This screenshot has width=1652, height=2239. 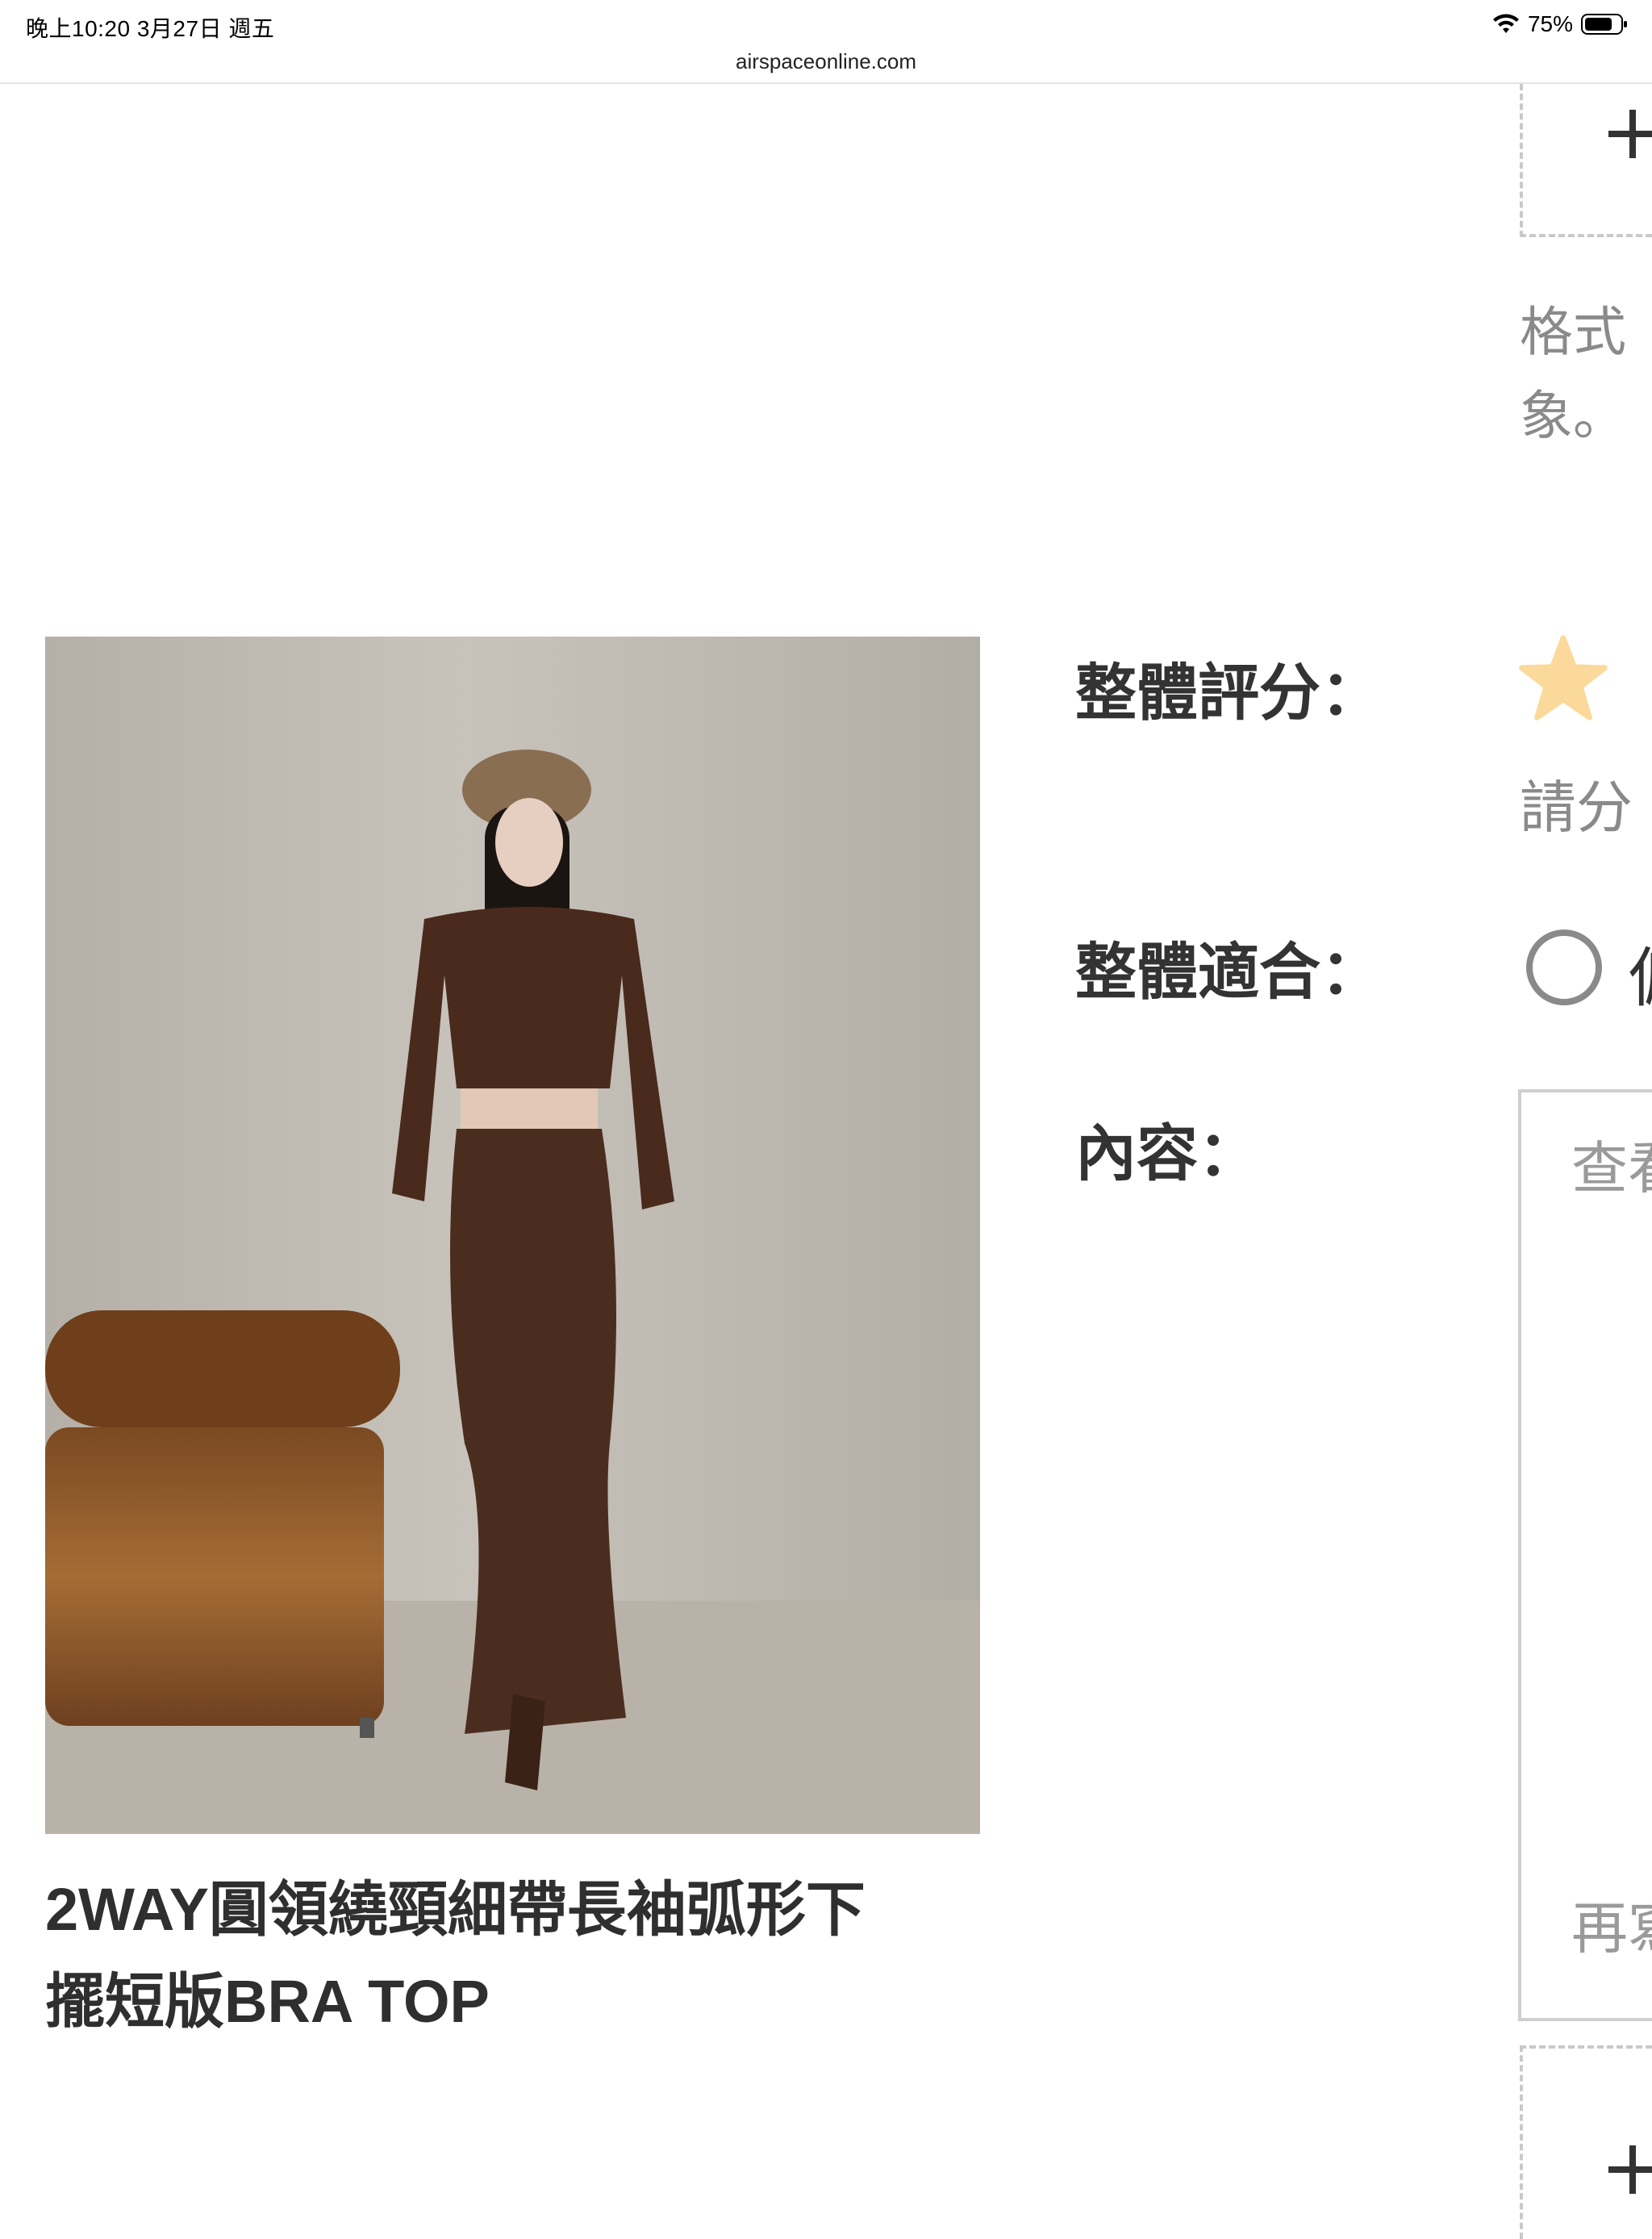 What do you see at coordinates (456, 1955) in the screenshot?
I see `product-title: 2WAY圓領繞頸細帶長袖弧形下 擺短版BRA TOP` at bounding box center [456, 1955].